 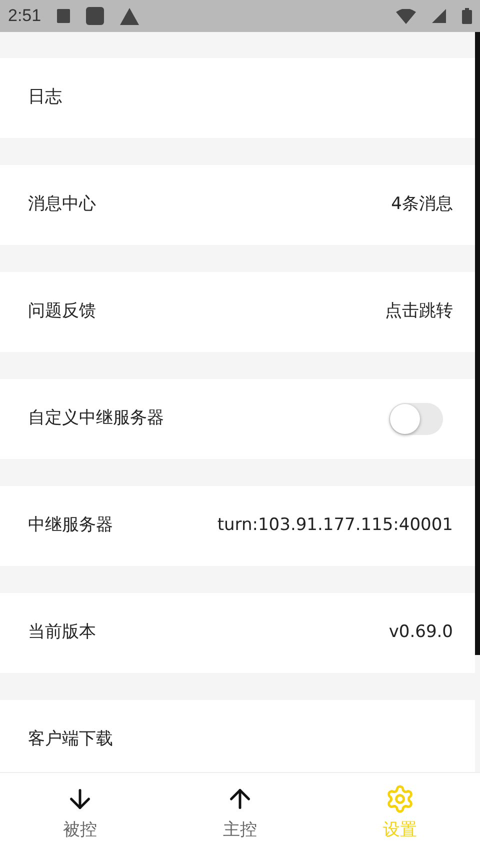 What do you see at coordinates (62, 632) in the screenshot?
I see `setting-label: 当前版本` at bounding box center [62, 632].